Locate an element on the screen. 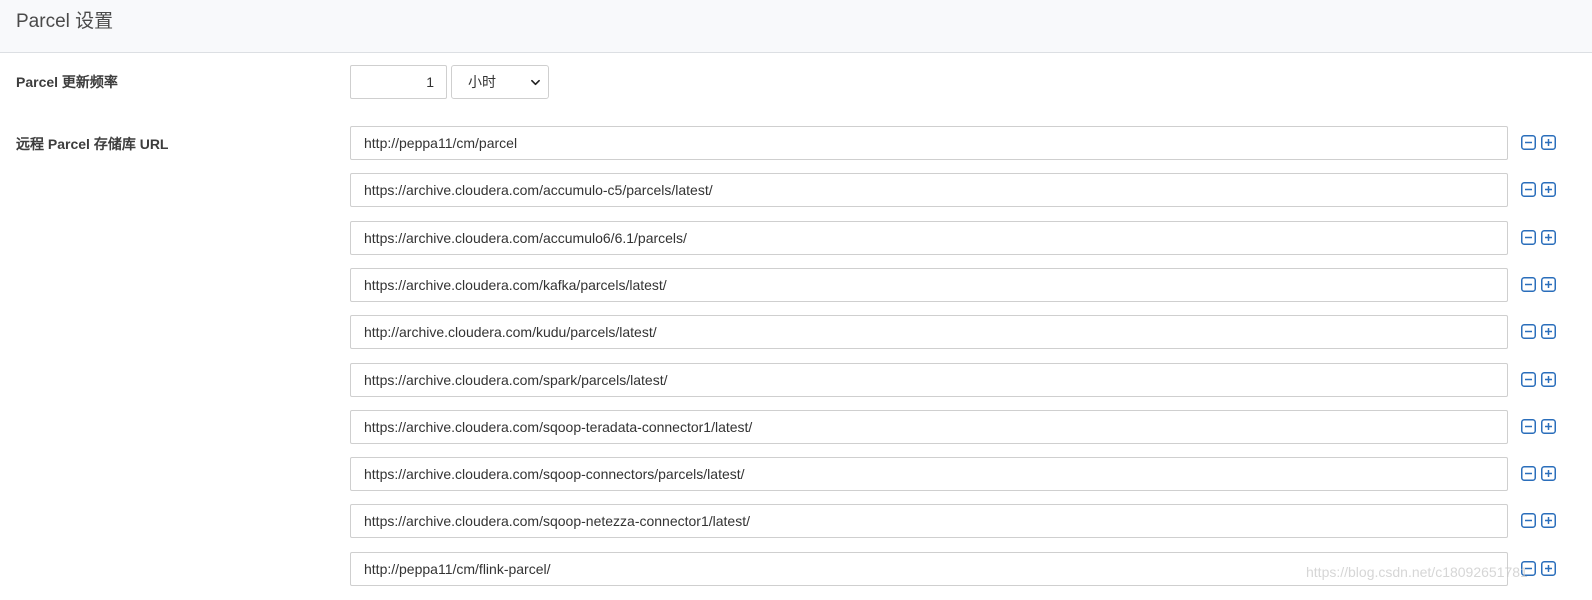  unit-select-value: 小时 is located at coordinates (482, 82).